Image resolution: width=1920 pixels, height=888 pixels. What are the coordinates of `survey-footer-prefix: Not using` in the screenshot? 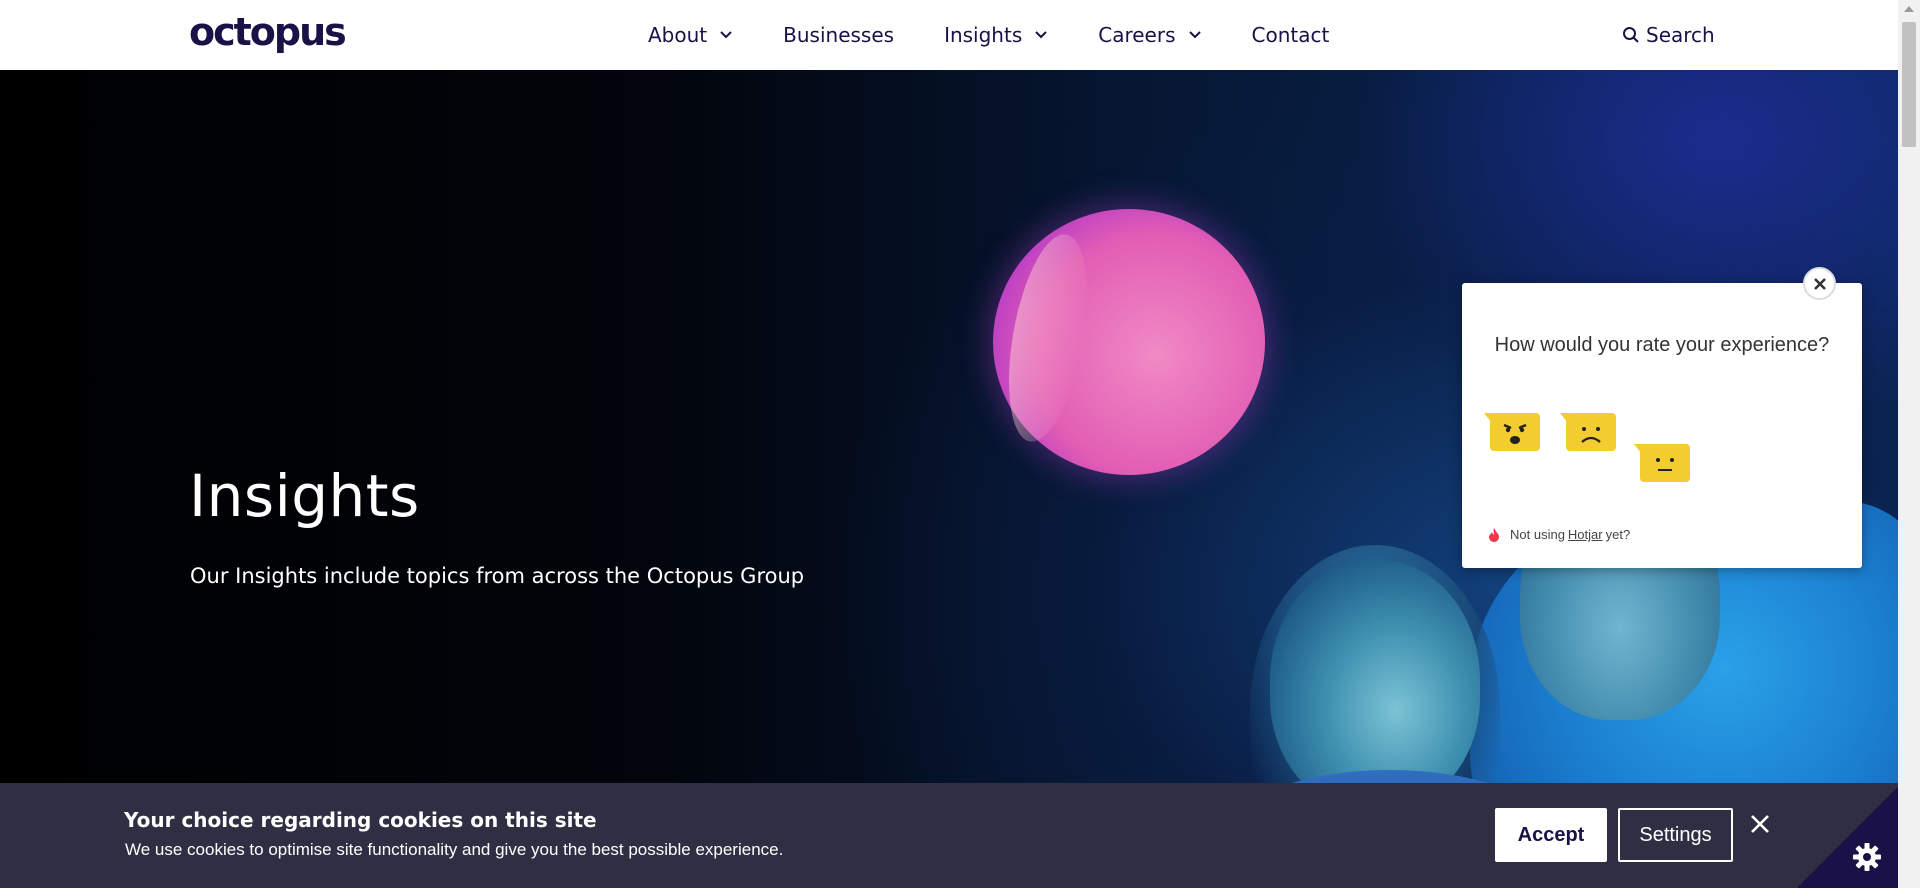 It's located at (1537, 534).